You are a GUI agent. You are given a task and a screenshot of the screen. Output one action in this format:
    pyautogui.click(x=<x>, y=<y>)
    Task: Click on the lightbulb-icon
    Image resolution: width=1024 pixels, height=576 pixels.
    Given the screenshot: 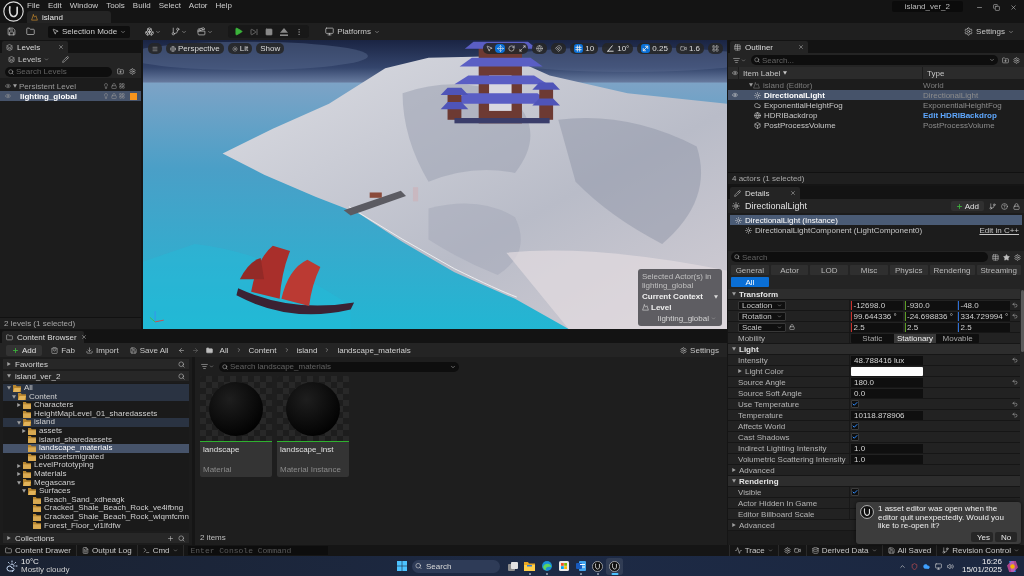 What is the action you would take?
    pyautogui.click(x=106, y=86)
    